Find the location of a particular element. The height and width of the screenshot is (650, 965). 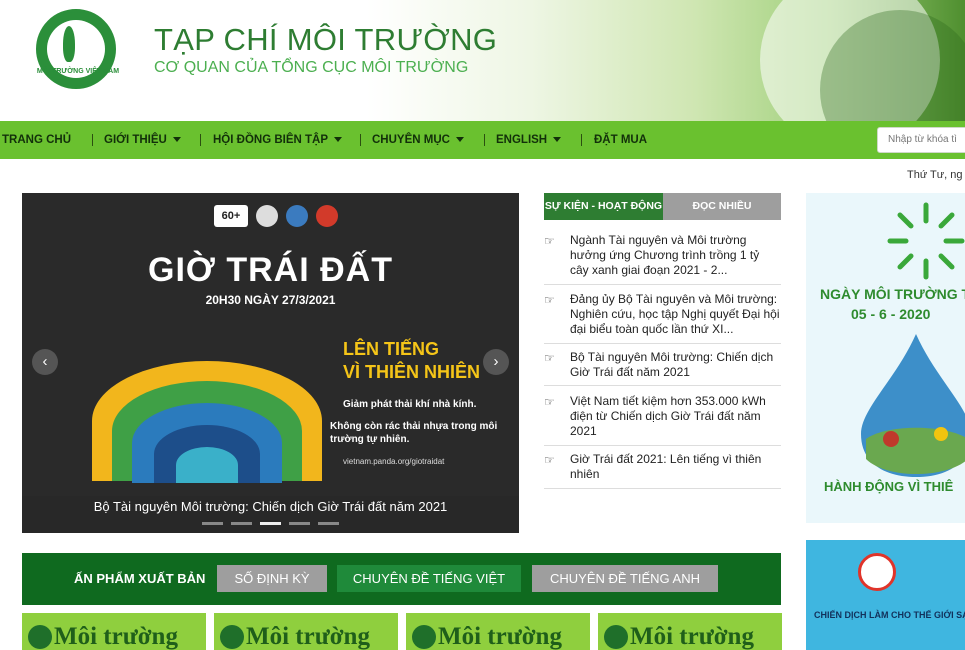

next-arrow-icon: › is located at coordinates (496, 362).